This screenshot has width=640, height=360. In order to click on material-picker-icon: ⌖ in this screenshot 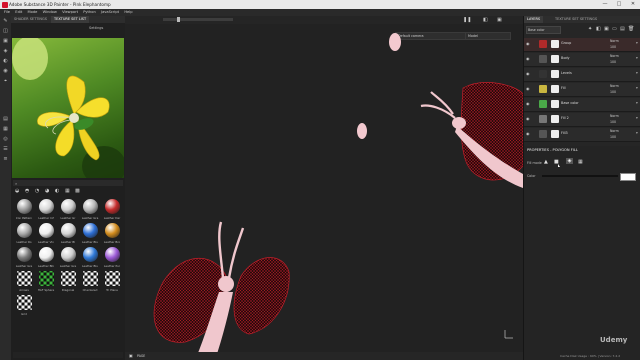, I will do `click(5, 81)`.